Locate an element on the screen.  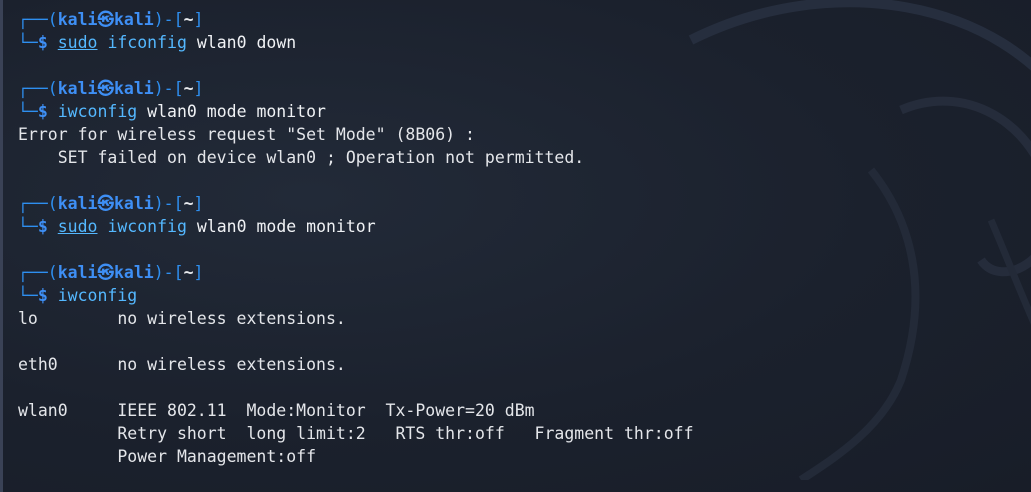
output-line: eth0 no wireless extensions. is located at coordinates (182, 364).